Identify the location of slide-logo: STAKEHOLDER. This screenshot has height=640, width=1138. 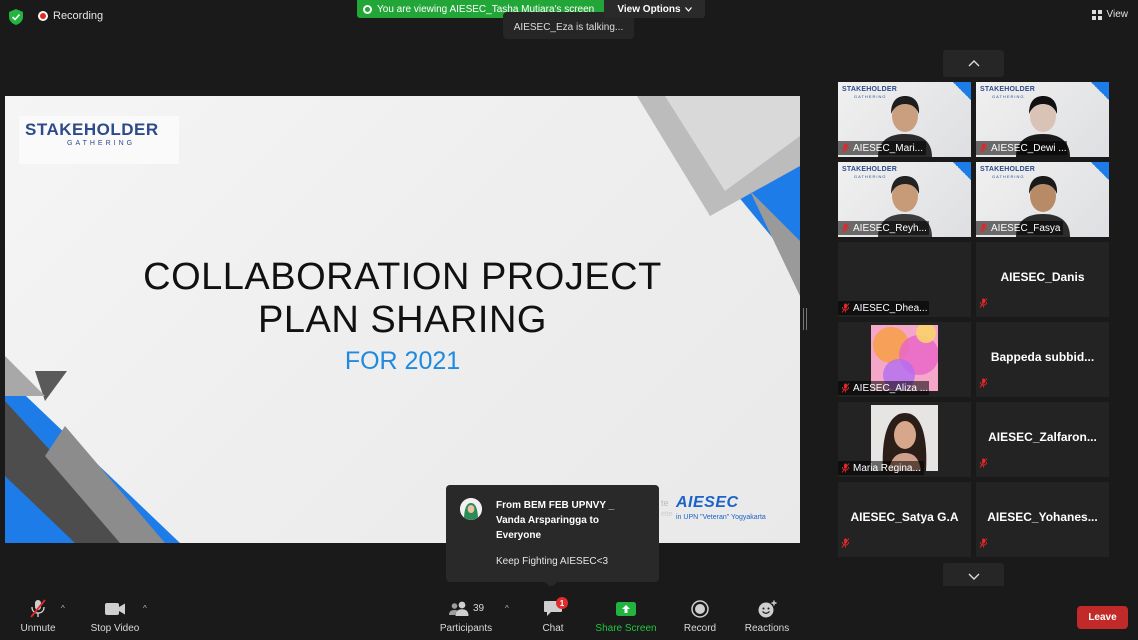
(92, 129).